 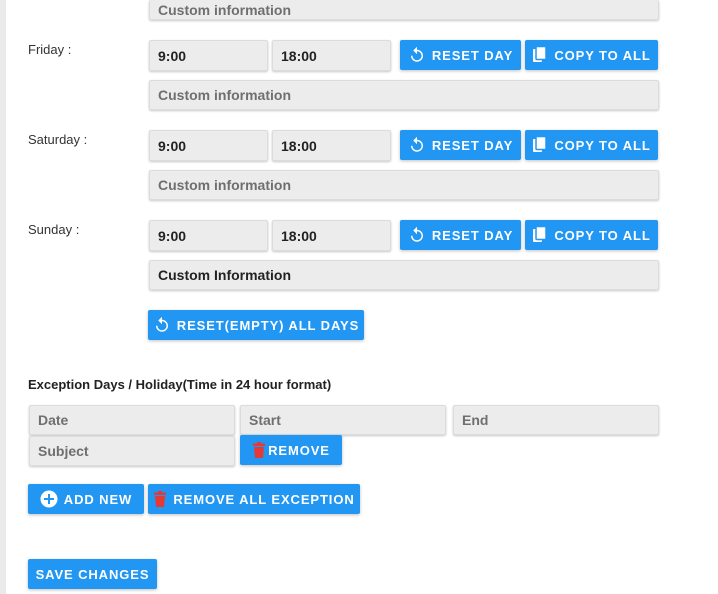 I want to click on add-new-label: ADD NEW, so click(x=98, y=499).